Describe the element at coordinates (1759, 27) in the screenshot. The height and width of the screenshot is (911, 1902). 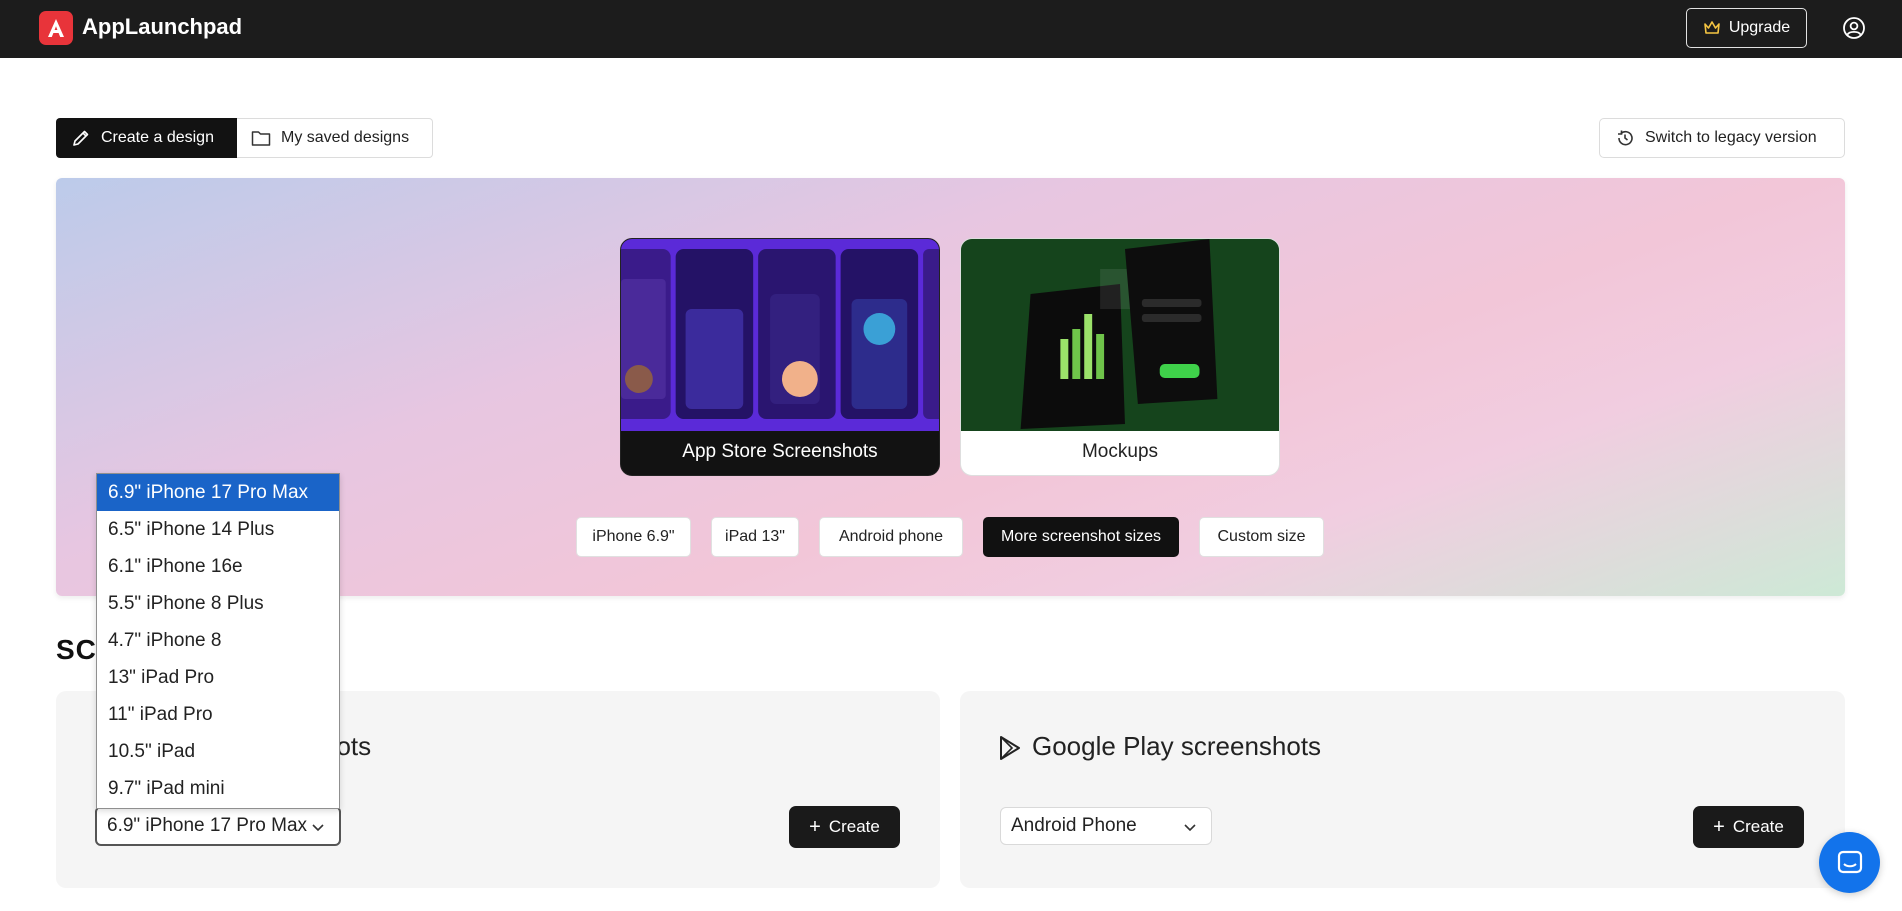
I see `upgrade-label: Upgrade` at that location.